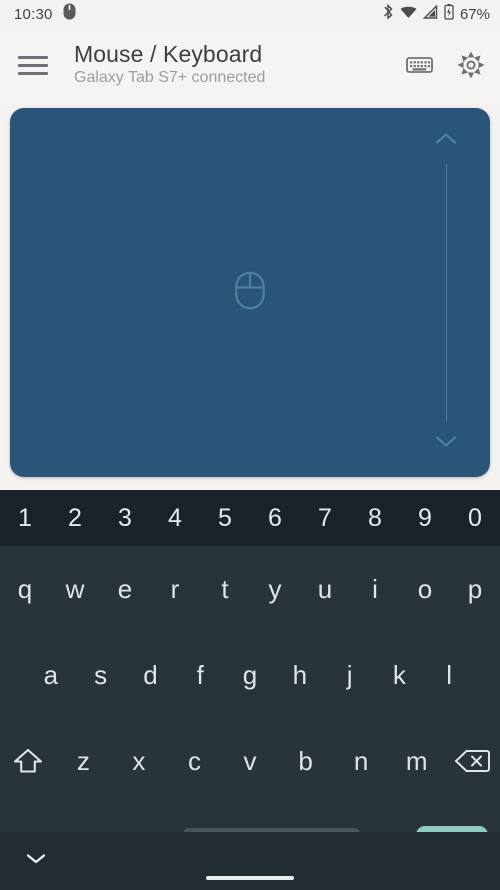 The height and width of the screenshot is (890, 500). What do you see at coordinates (350, 675) in the screenshot?
I see `key-j: j` at bounding box center [350, 675].